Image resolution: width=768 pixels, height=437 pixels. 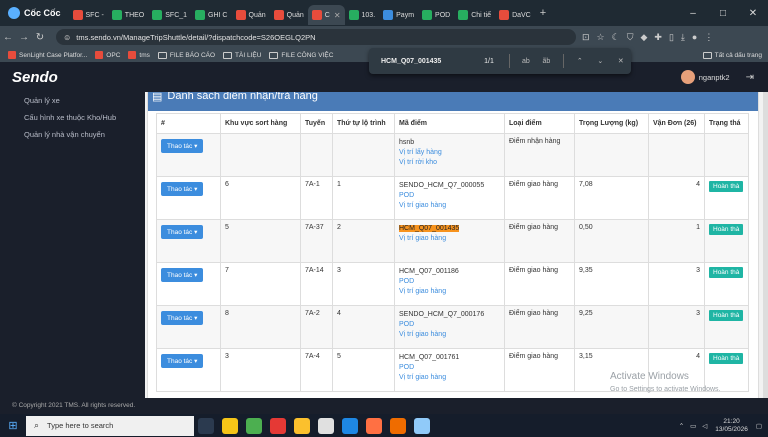 What do you see at coordinates (611, 155) in the screenshot?
I see `weight-cell` at bounding box center [611, 155].